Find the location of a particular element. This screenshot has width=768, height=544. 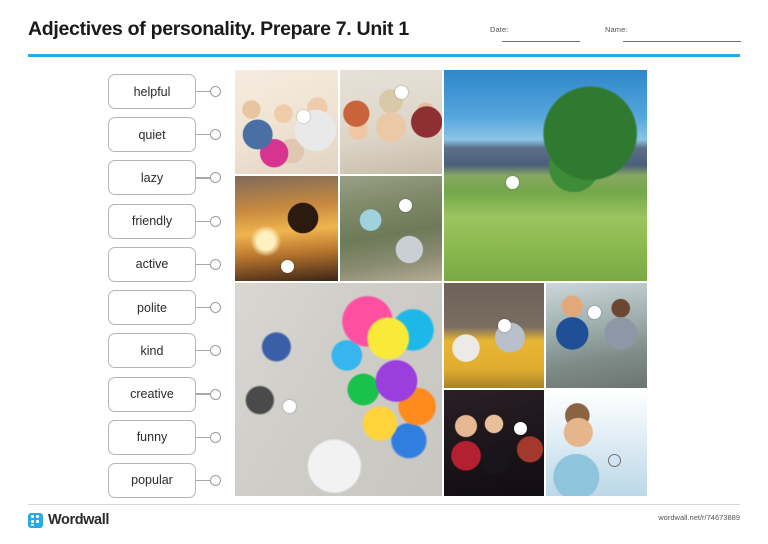

photo-creative-doodles is located at coordinates (338, 389).